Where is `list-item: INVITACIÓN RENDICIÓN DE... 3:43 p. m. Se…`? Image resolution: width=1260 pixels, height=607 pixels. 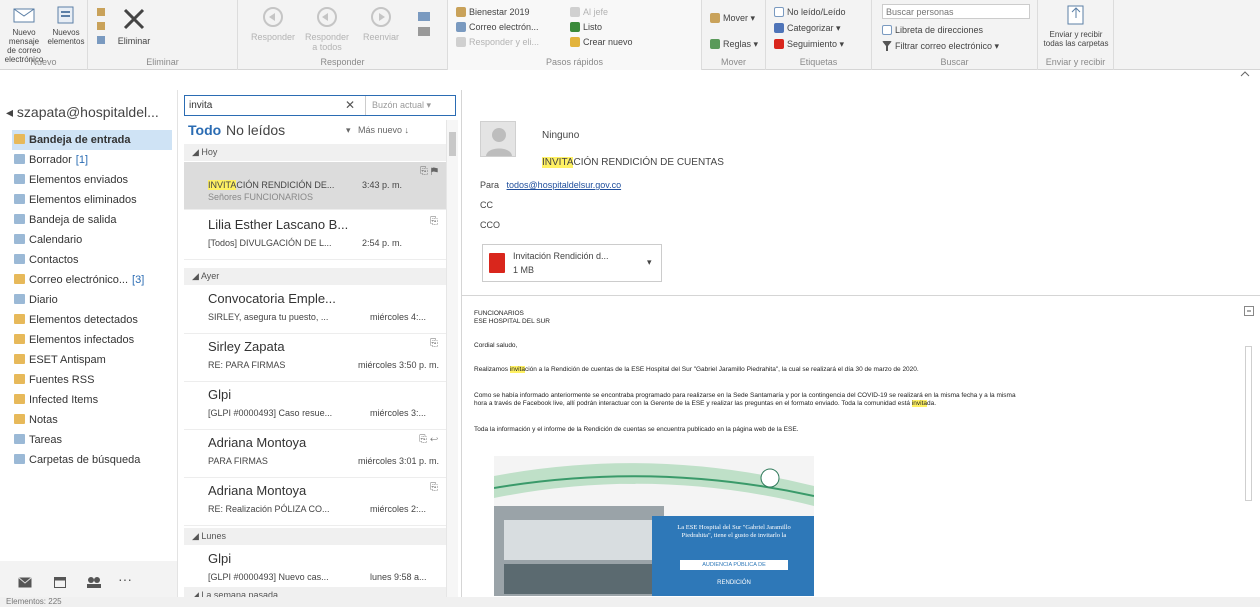
list-item: INVITACIÓN RENDICIÓN DE... 3:43 p. m. Se… is located at coordinates (315, 186).